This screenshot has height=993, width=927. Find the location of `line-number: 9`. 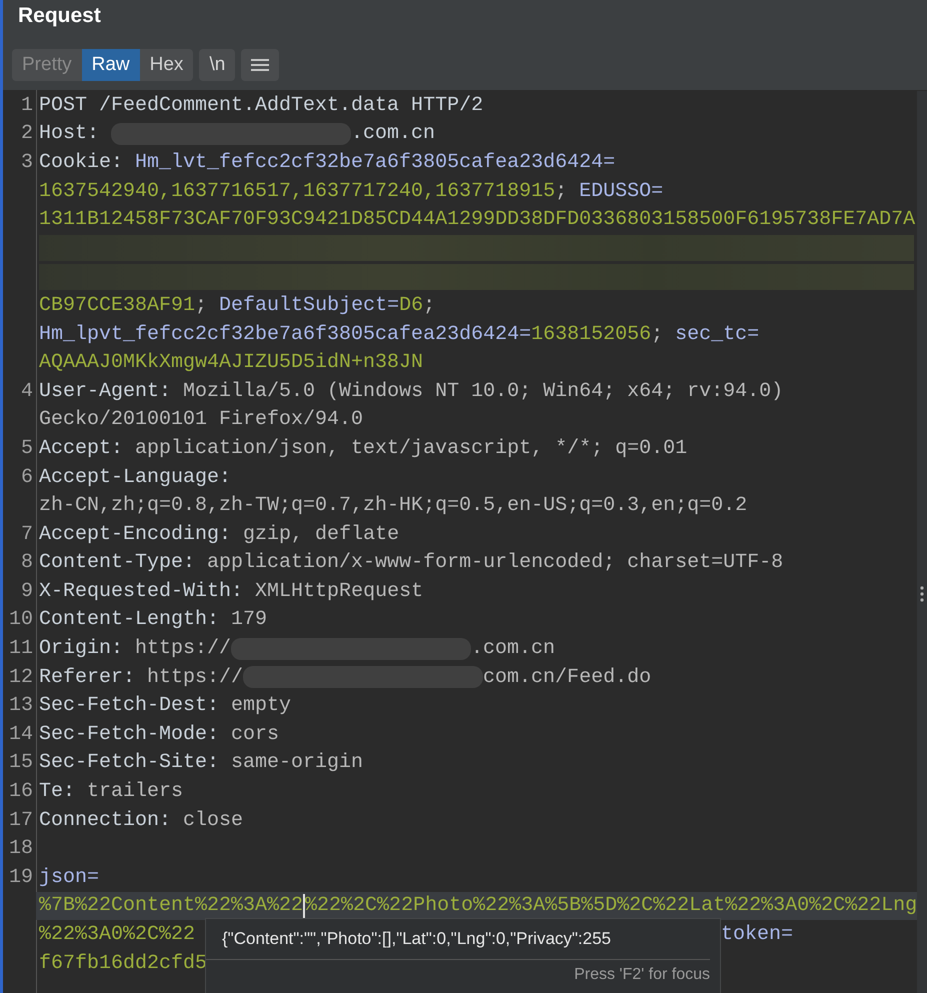

line-number: 9 is located at coordinates (26, 591).